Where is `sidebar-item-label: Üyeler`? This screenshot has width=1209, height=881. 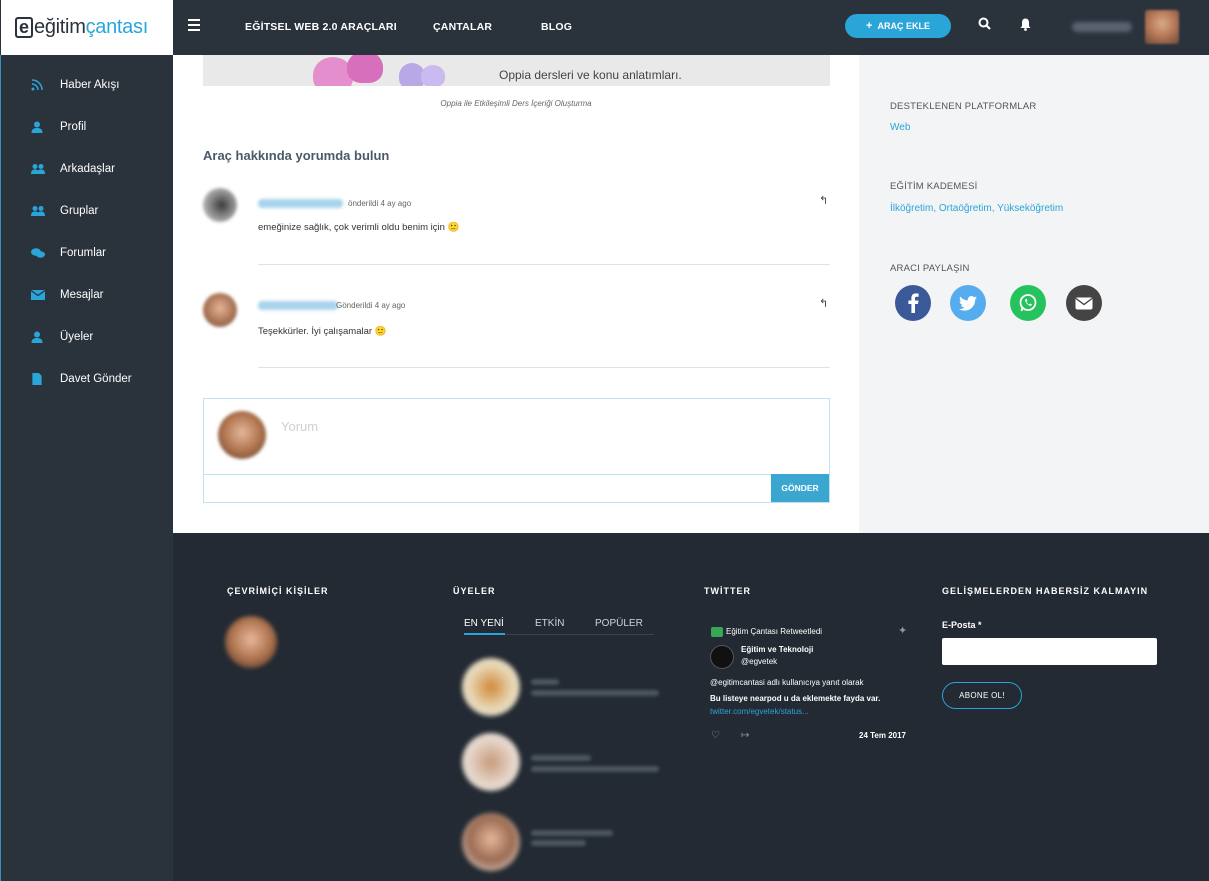 sidebar-item-label: Üyeler is located at coordinates (77, 337).